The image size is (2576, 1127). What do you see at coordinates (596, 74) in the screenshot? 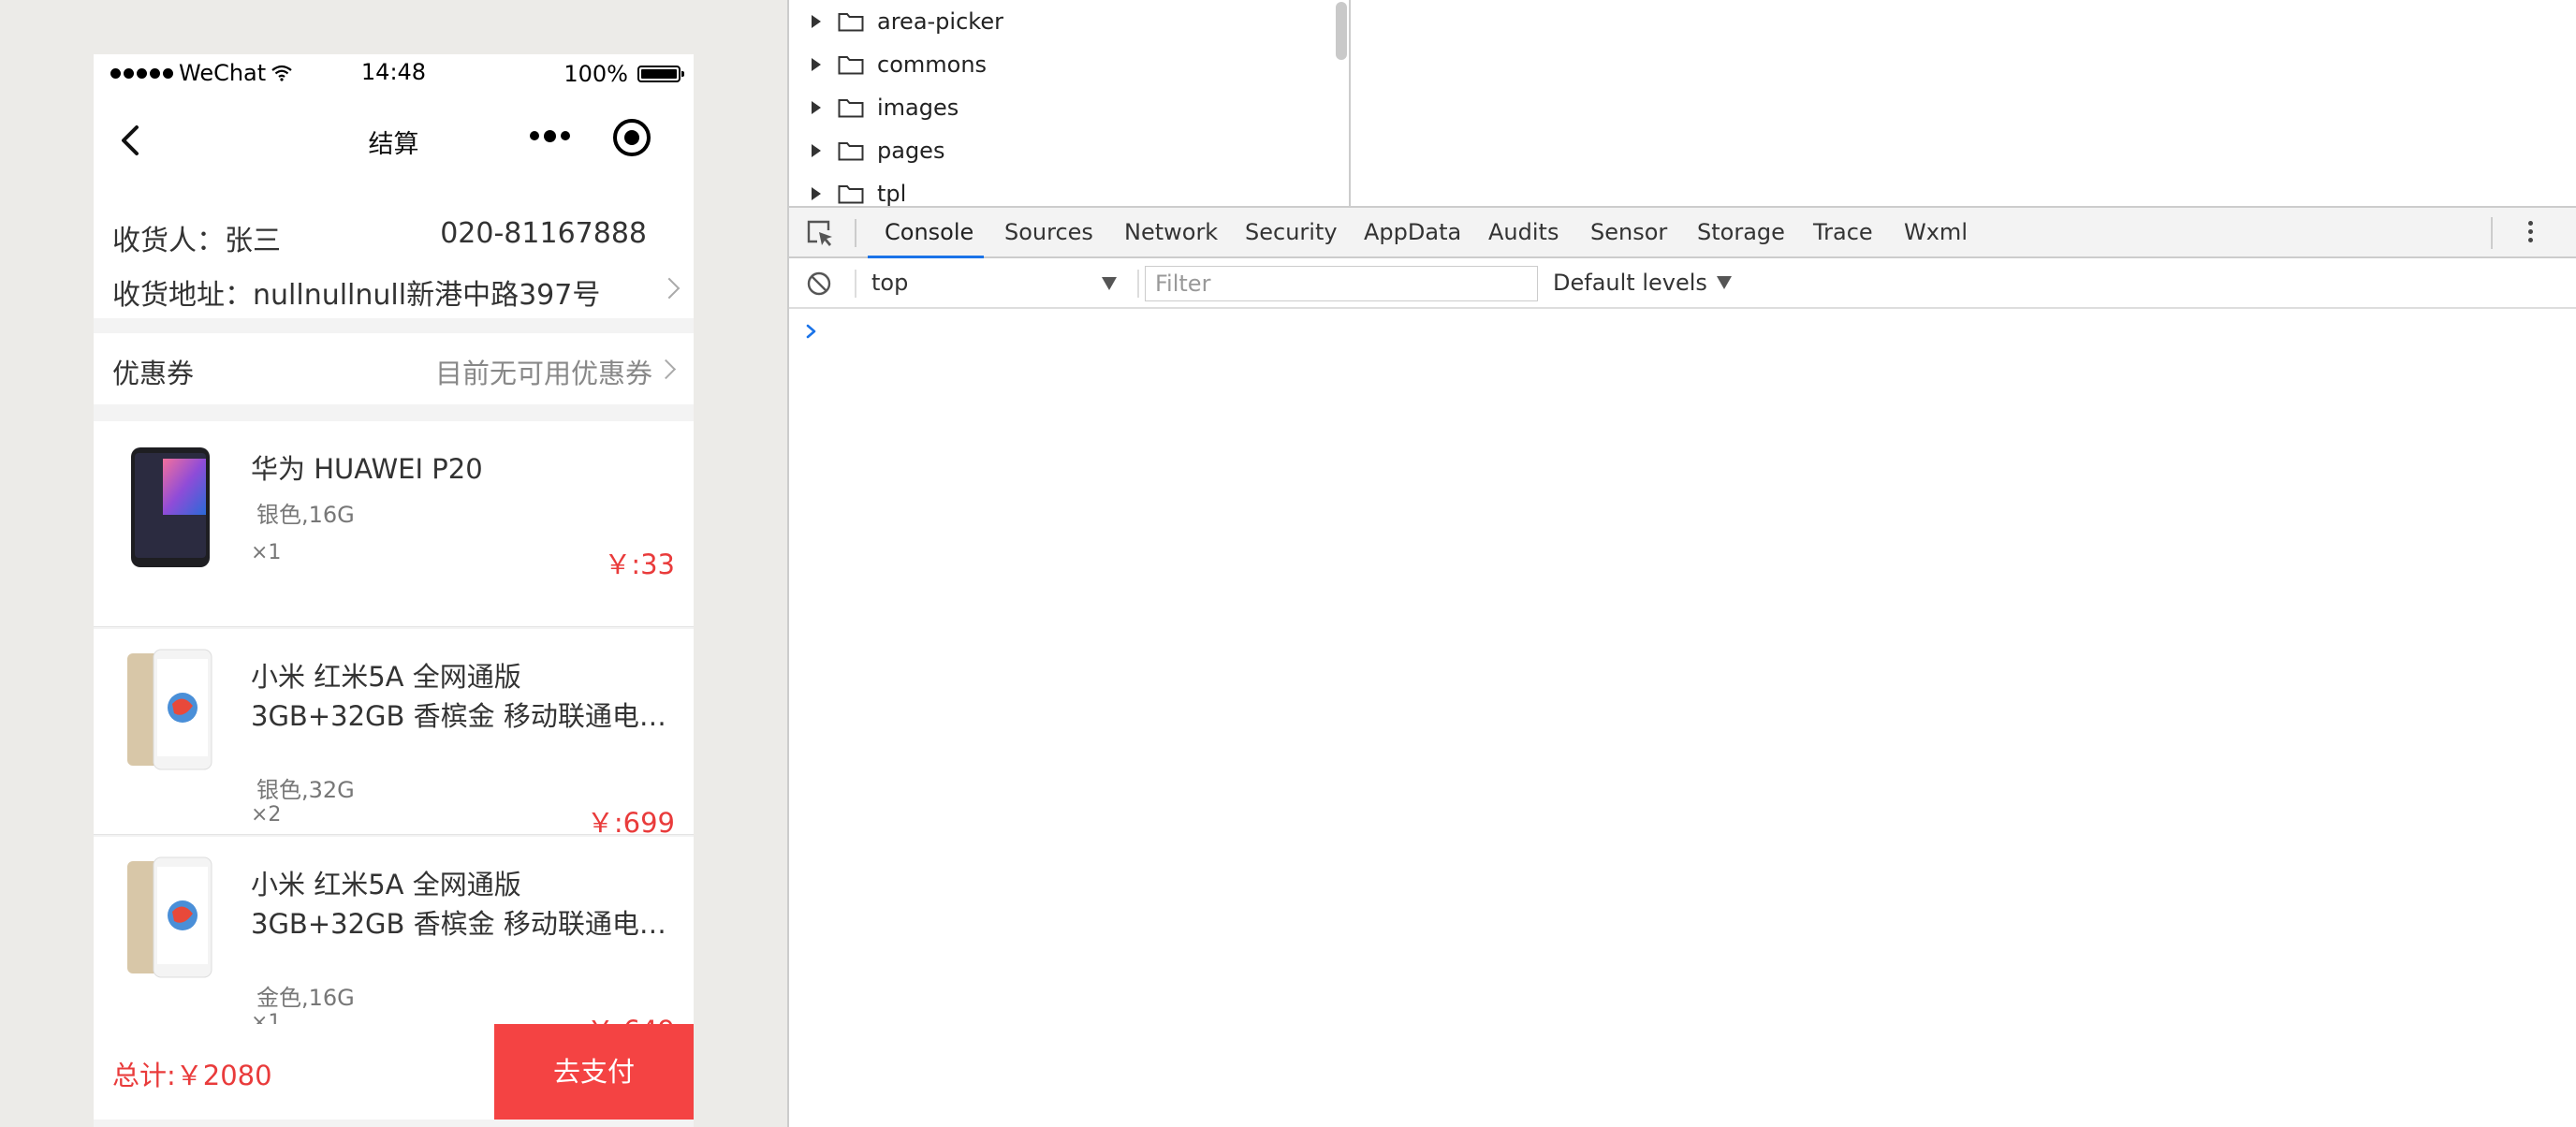
I see `battery-percent: 100%` at bounding box center [596, 74].